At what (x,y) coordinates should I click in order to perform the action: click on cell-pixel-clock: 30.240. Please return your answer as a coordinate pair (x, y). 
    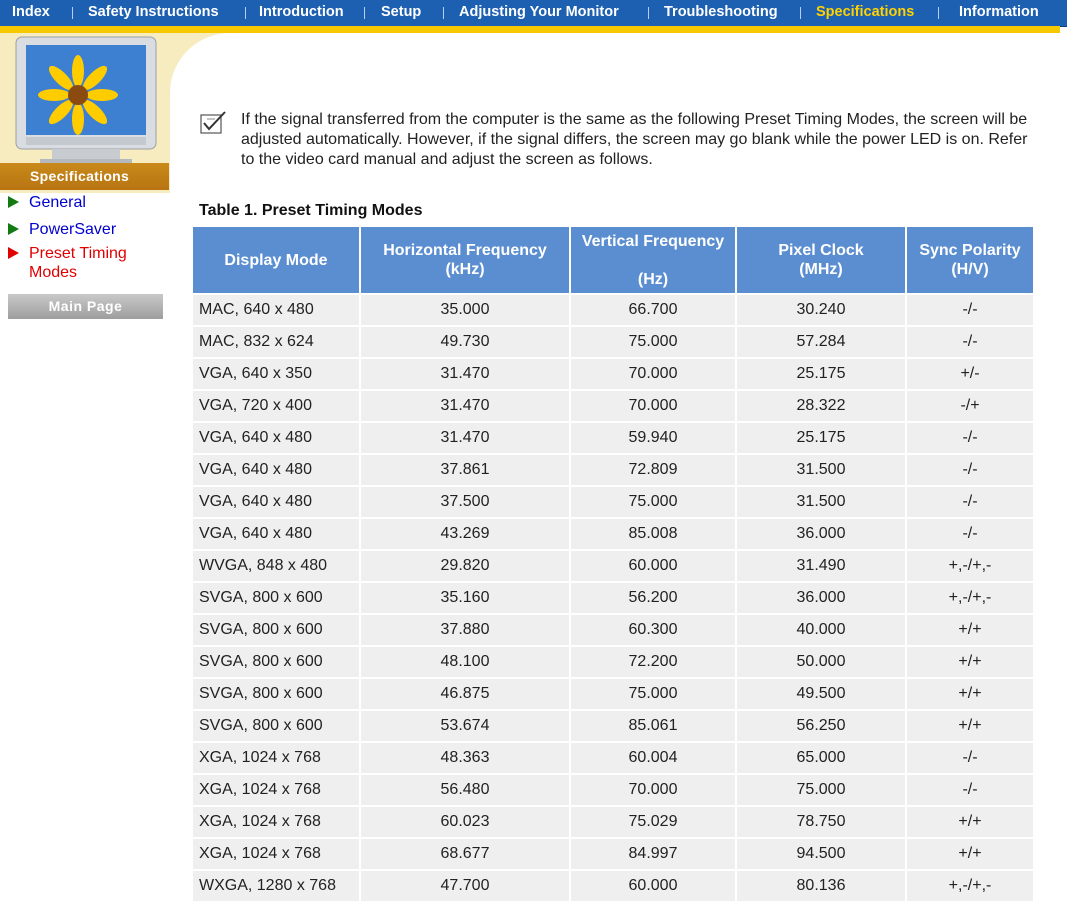
    Looking at the image, I should click on (822, 311).